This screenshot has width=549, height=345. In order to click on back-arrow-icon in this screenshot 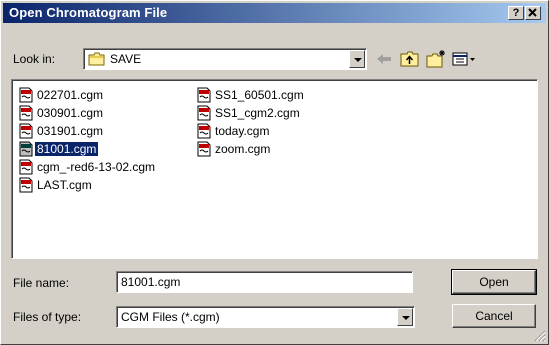, I will do `click(384, 59)`.